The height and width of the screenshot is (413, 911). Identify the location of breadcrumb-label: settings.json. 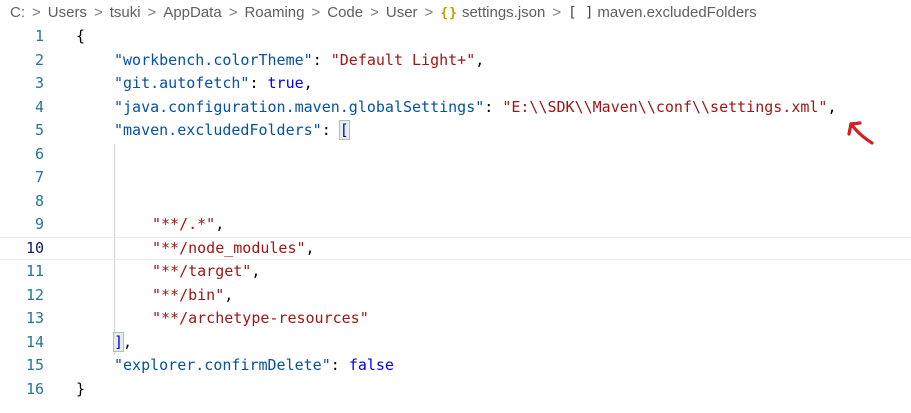
(503, 12).